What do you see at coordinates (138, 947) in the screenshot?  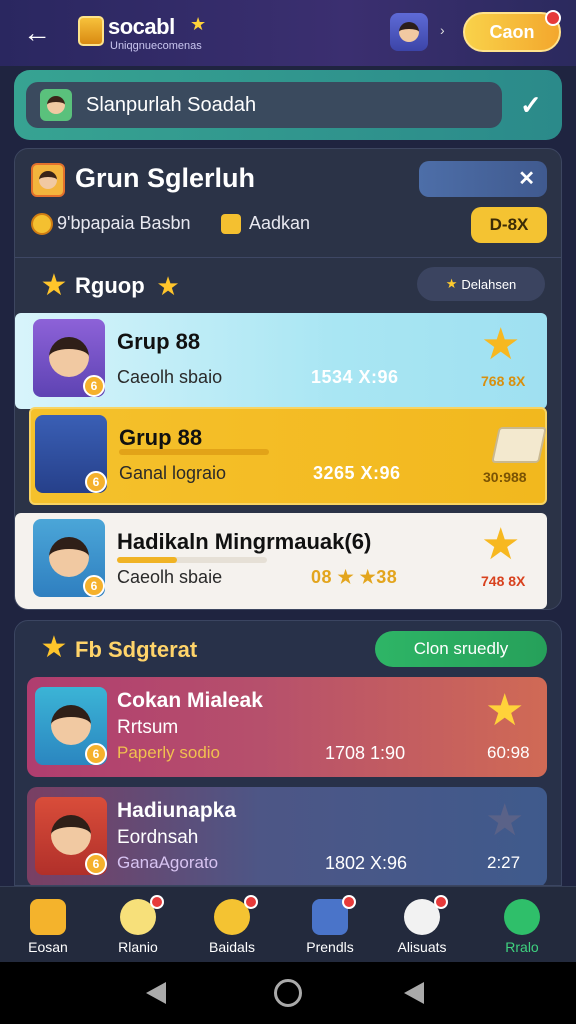 I see `nav-label: Rlanio` at bounding box center [138, 947].